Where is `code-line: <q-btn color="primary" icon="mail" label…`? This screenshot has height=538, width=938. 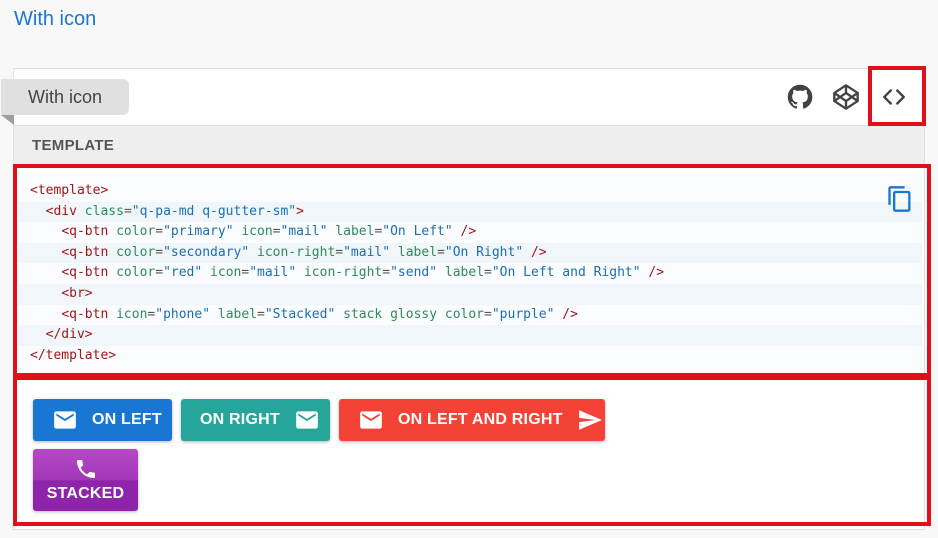
code-line: <q-btn color="primary" icon="mail" label… is located at coordinates (470, 232).